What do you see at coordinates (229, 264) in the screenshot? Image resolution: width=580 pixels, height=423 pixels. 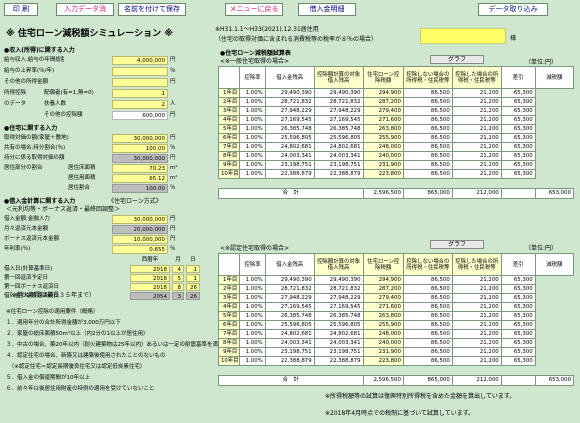 I see `corner-cell` at bounding box center [229, 264].